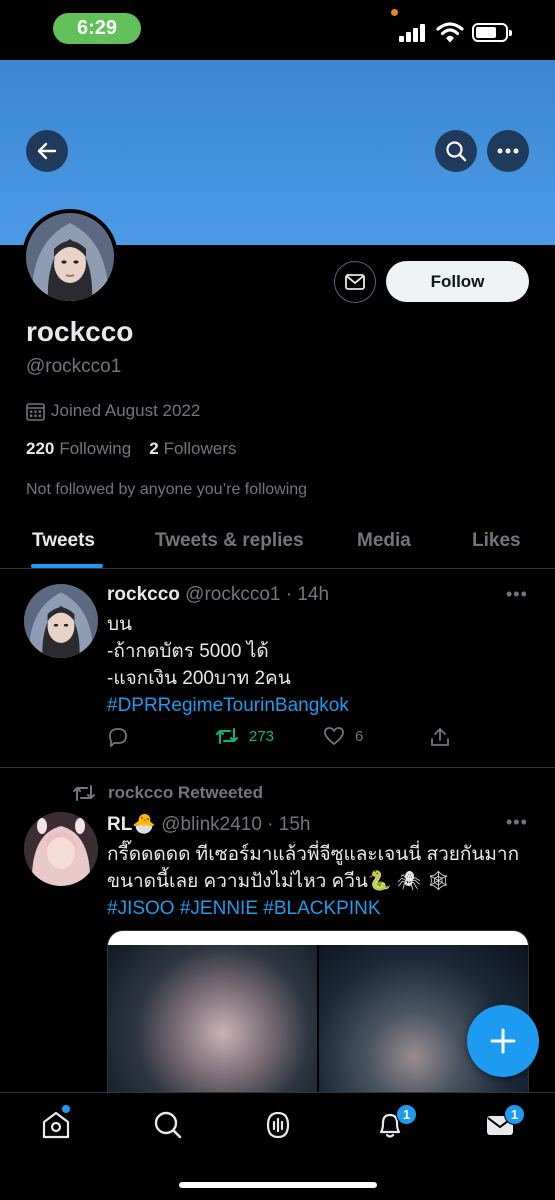 Image resolution: width=555 pixels, height=1200 pixels. What do you see at coordinates (287, 738) in the screenshot?
I see `tweet-actions: 273 6` at bounding box center [287, 738].